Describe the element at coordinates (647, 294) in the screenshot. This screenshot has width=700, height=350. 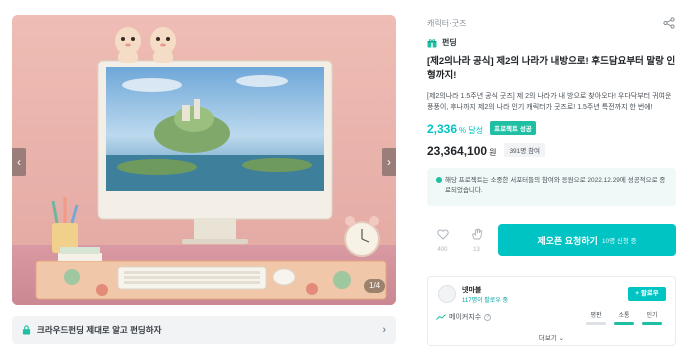
I see `follow-button: + 팔로우` at that location.